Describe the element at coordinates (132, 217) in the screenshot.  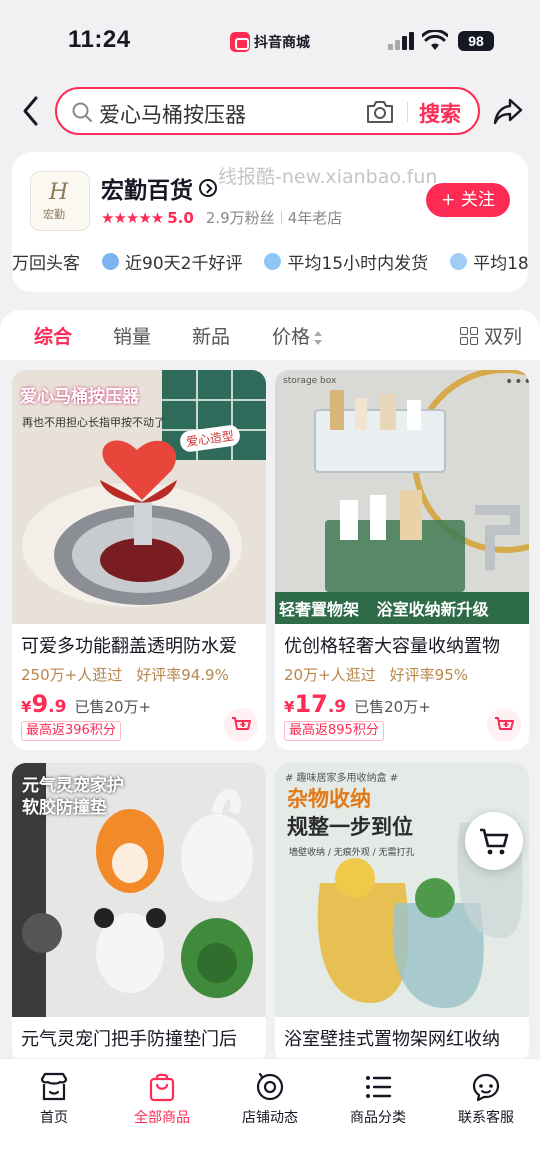
I see `rating-stars-icon: ★★★★★` at that location.